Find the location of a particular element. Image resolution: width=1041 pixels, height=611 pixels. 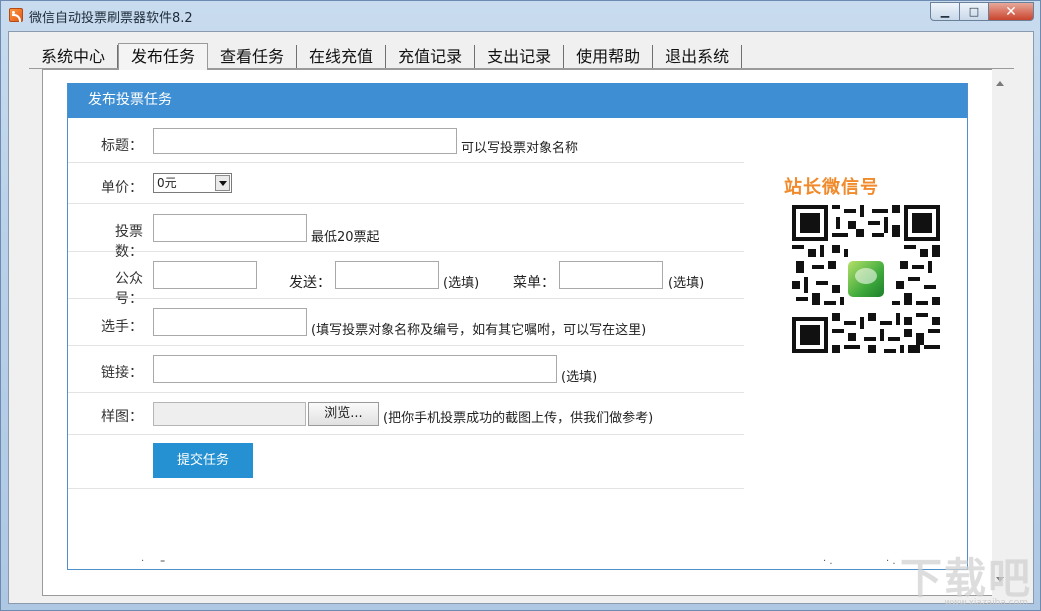

wechat-title: 站长微信号 is located at coordinates (831, 187).